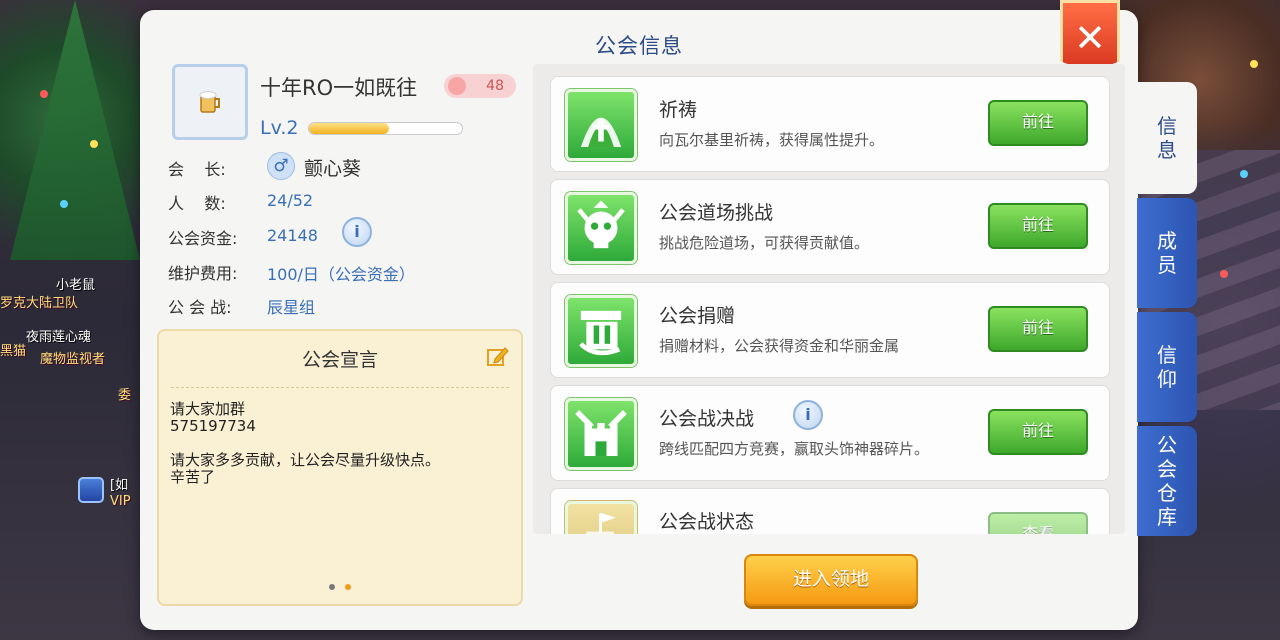 Image resolution: width=1280 pixels, height=640 pixels. Describe the element at coordinates (601, 228) in the screenshot. I see `skull-icon` at that location.